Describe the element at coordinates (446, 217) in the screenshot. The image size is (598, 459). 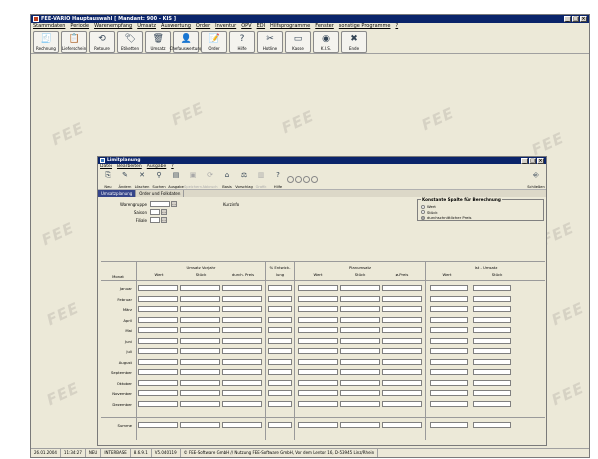
I see `radio-durchschnittlicher-preis: durchschnittlicher Preis` at that location.